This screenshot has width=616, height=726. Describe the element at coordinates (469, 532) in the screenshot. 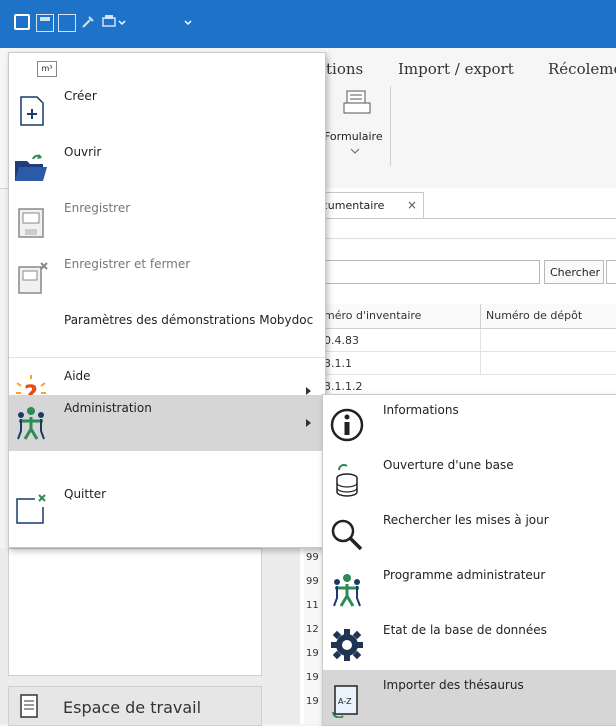

I see `submenu-item-mises-a-jour: Rechercher les mises à jour` at that location.